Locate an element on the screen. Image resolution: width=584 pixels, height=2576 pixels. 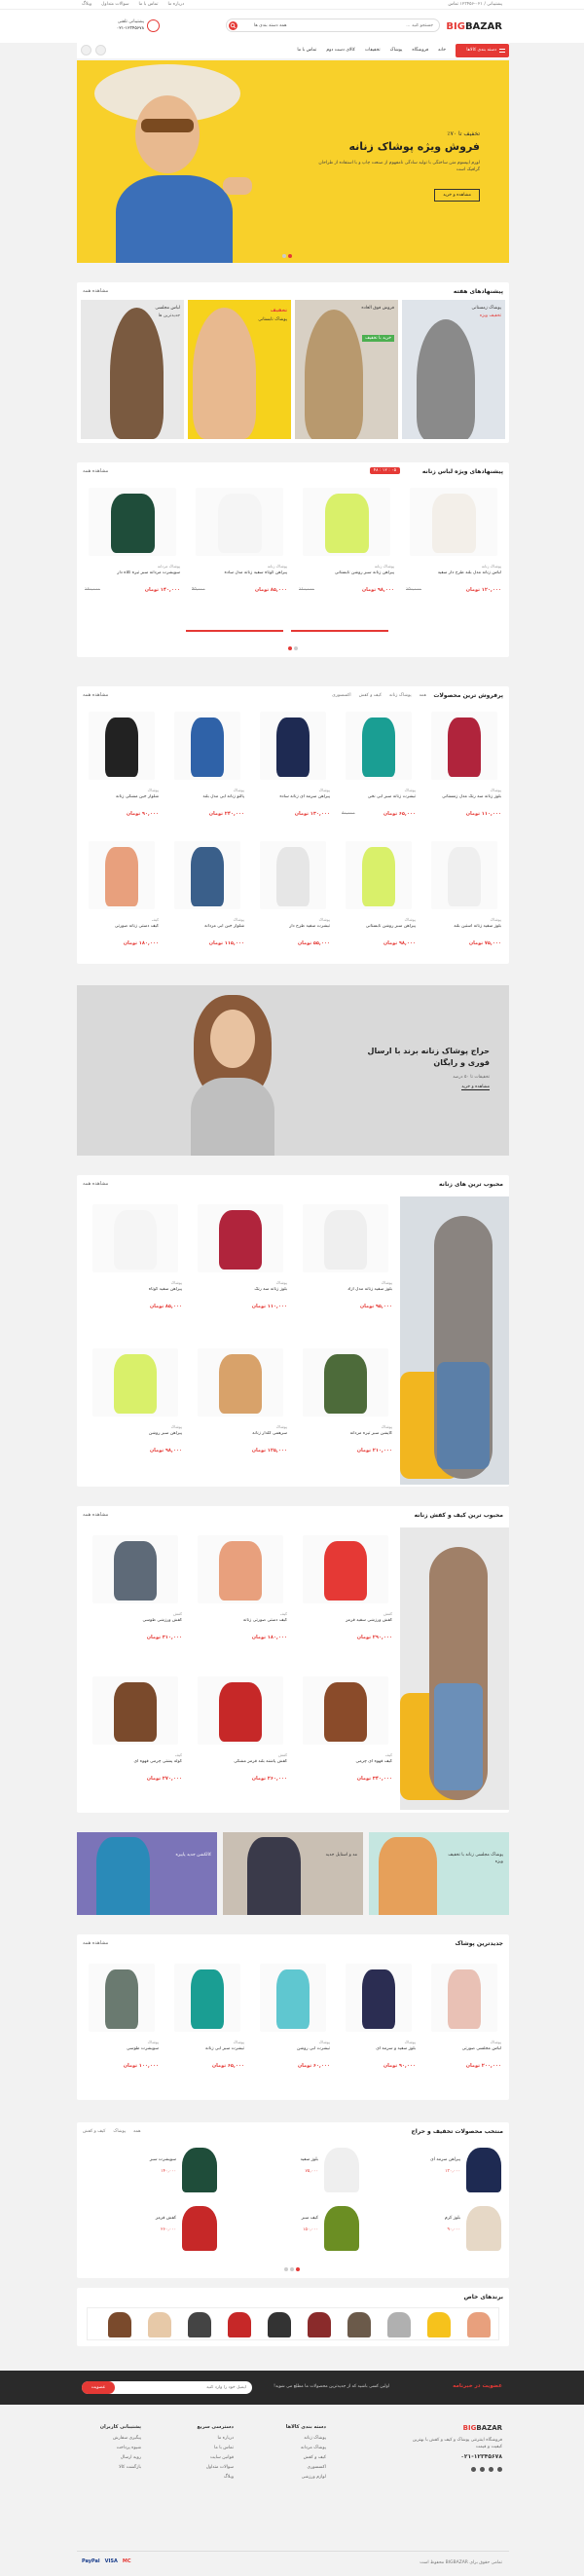
product-title: سویشرت مردانه سبز تیره کلاه دار is located at coordinates (133, 576).